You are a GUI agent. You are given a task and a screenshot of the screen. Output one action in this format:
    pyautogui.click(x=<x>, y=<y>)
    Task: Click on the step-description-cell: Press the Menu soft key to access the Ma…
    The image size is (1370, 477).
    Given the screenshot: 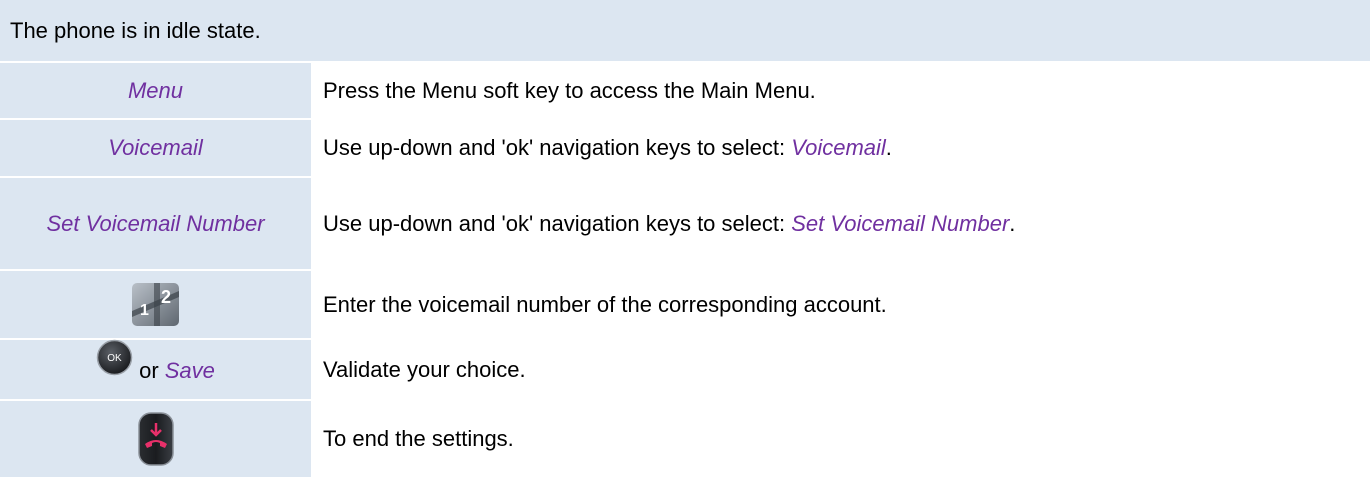 What is the action you would take?
    pyautogui.click(x=841, y=90)
    